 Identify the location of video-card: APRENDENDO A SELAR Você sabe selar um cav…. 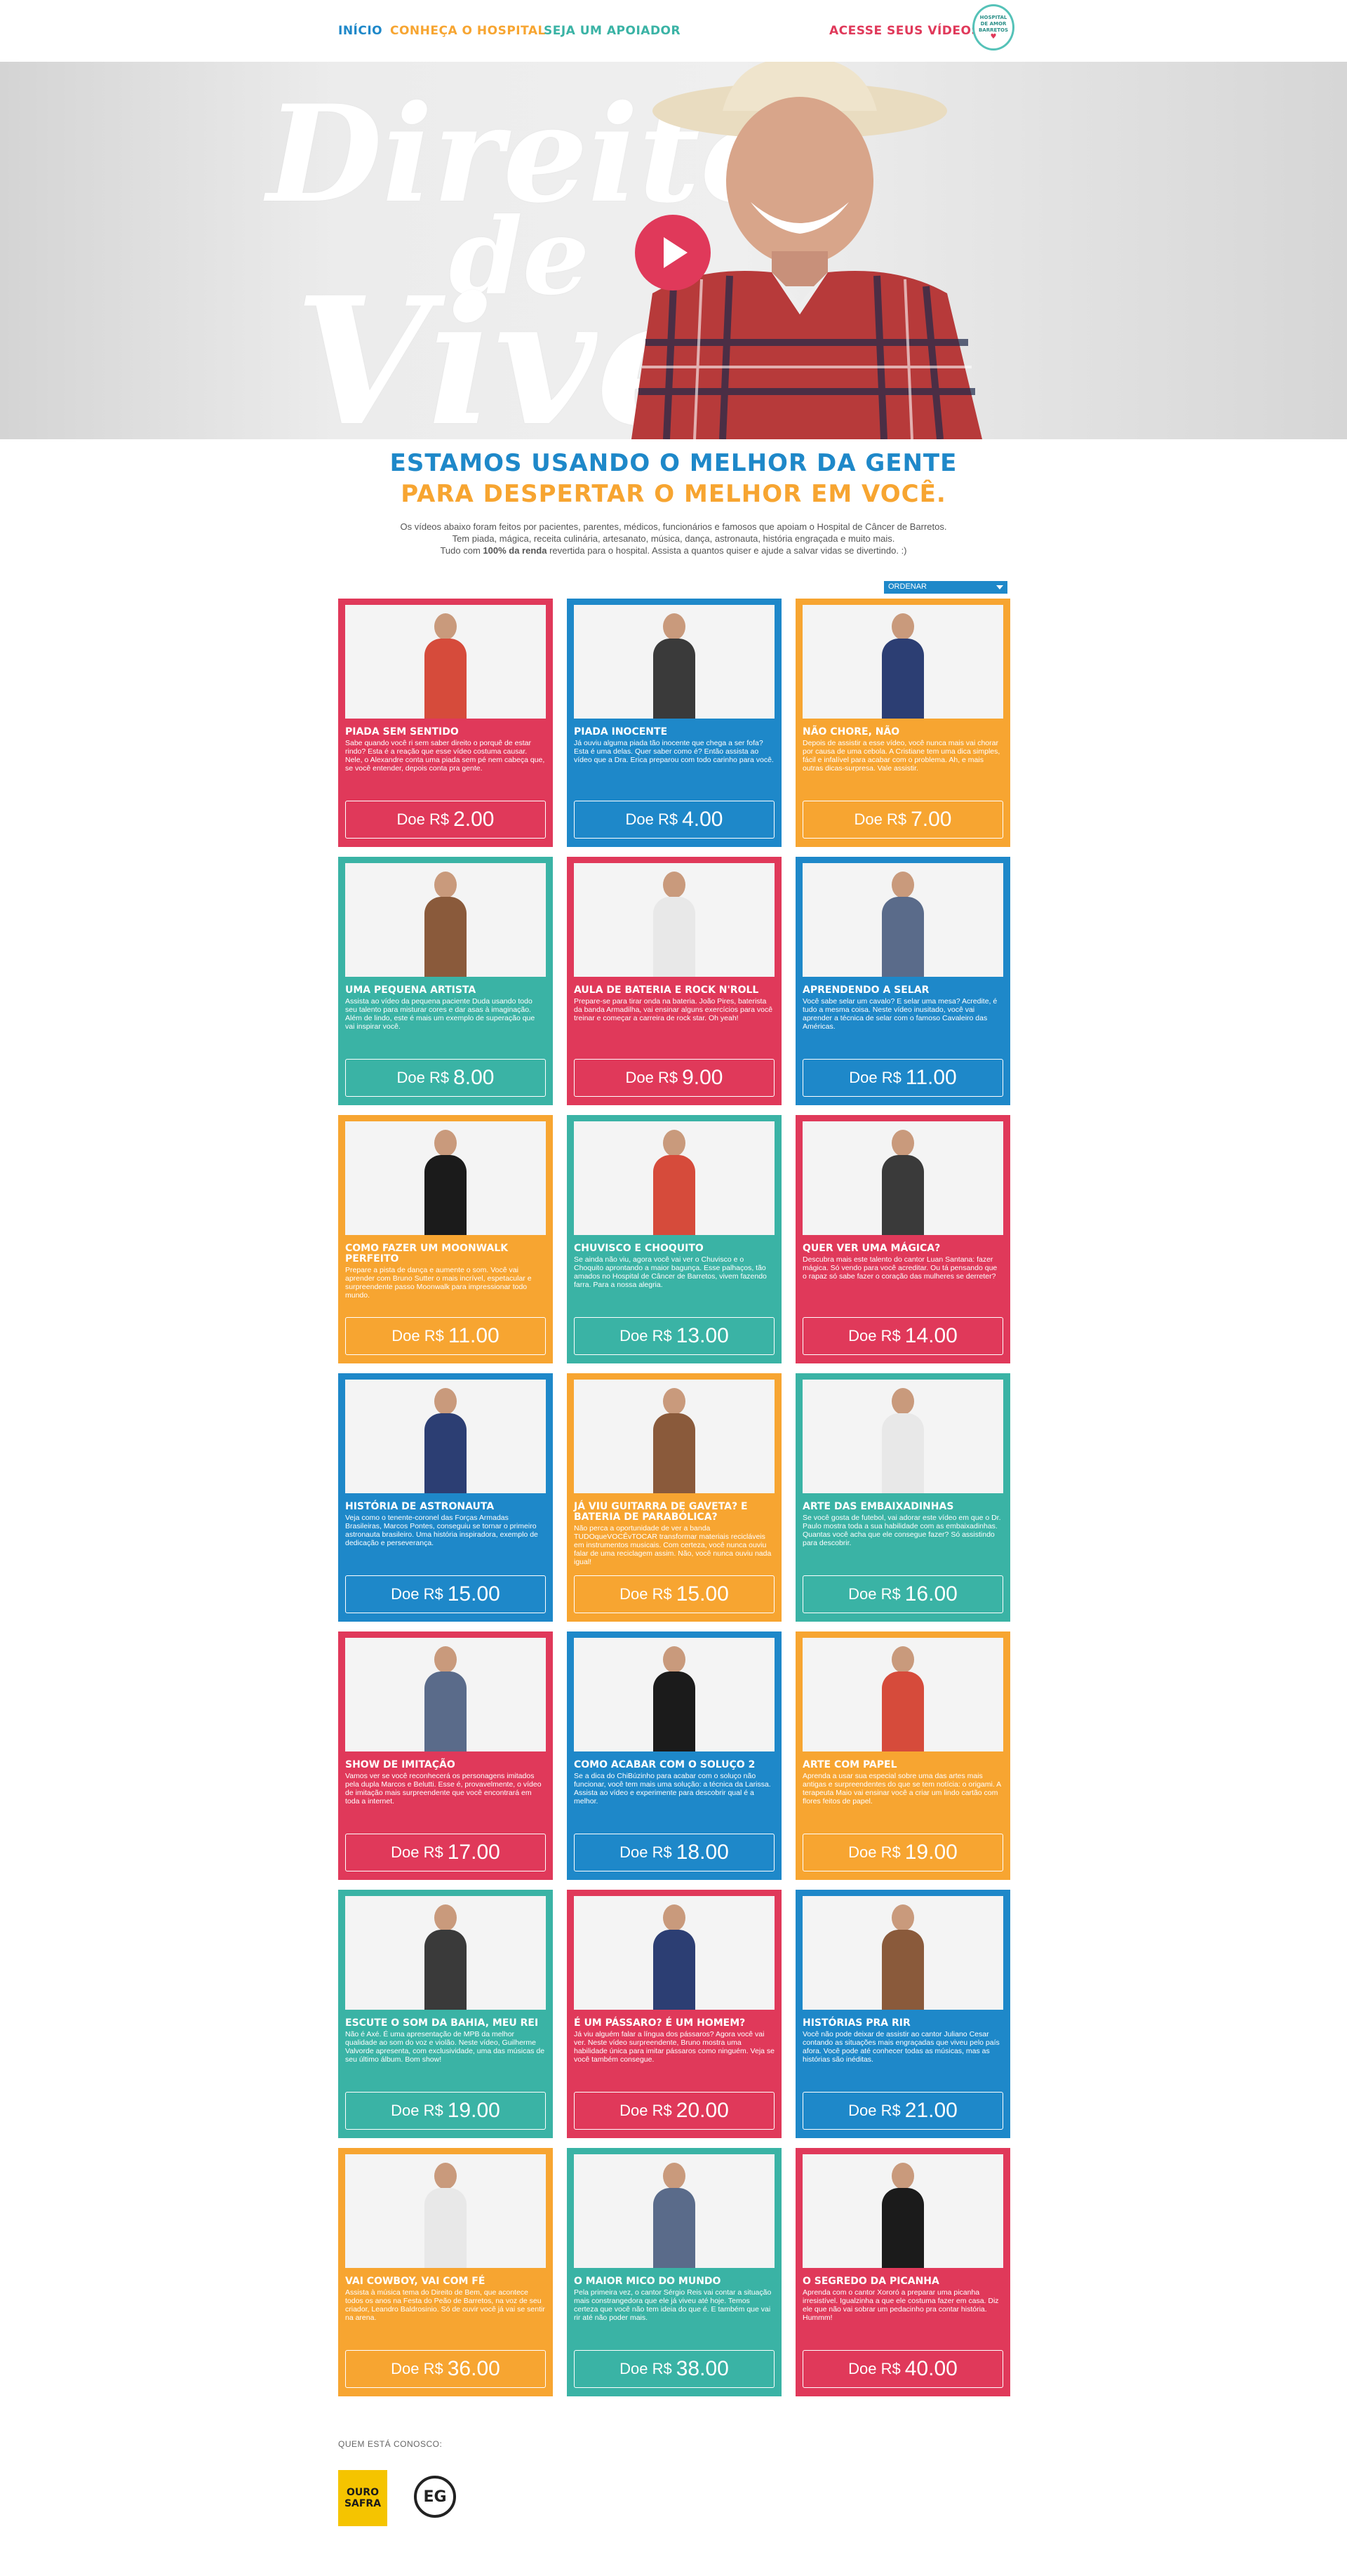
(903, 981).